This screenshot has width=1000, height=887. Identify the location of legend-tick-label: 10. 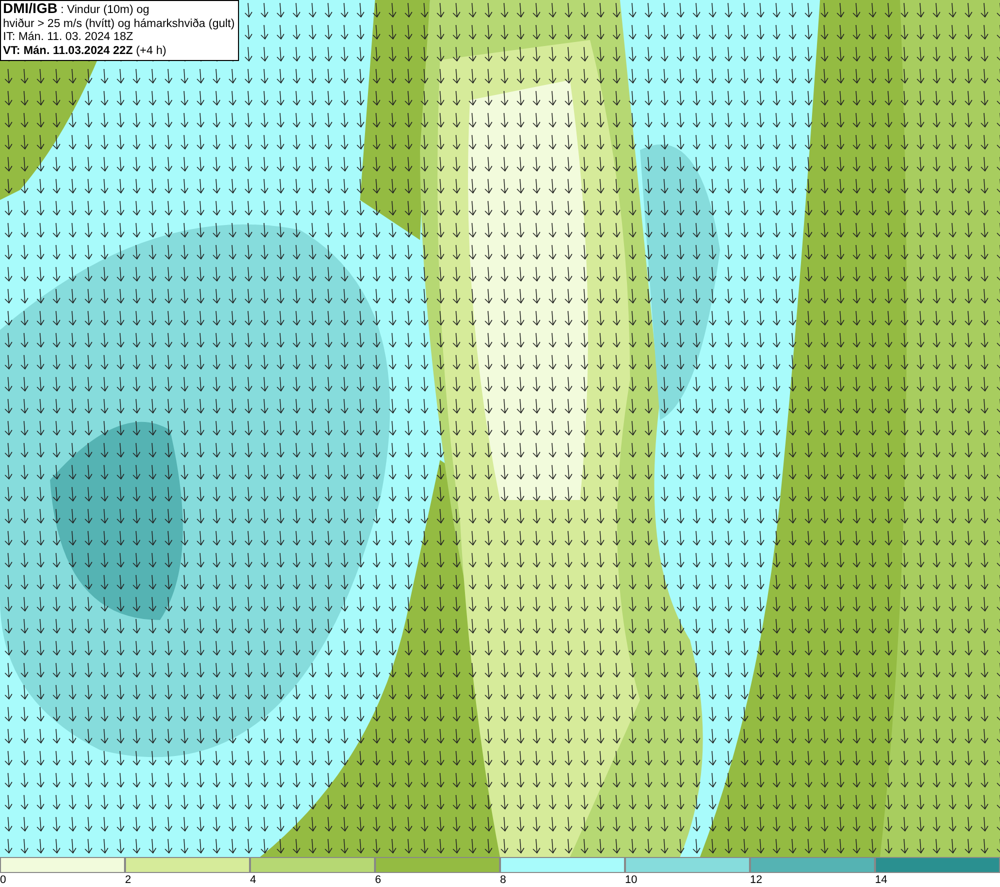
(631, 880).